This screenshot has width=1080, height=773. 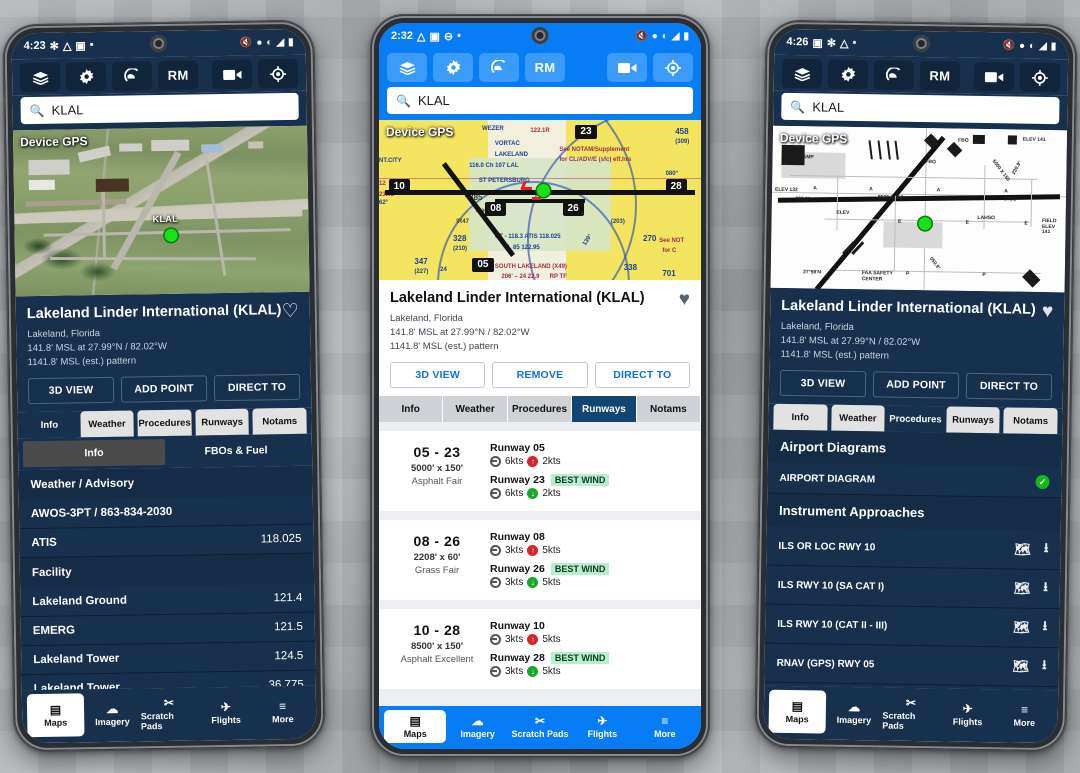 I want to click on row-lakeland-ground: Lakeland Ground 121.4, so click(x=167, y=600).